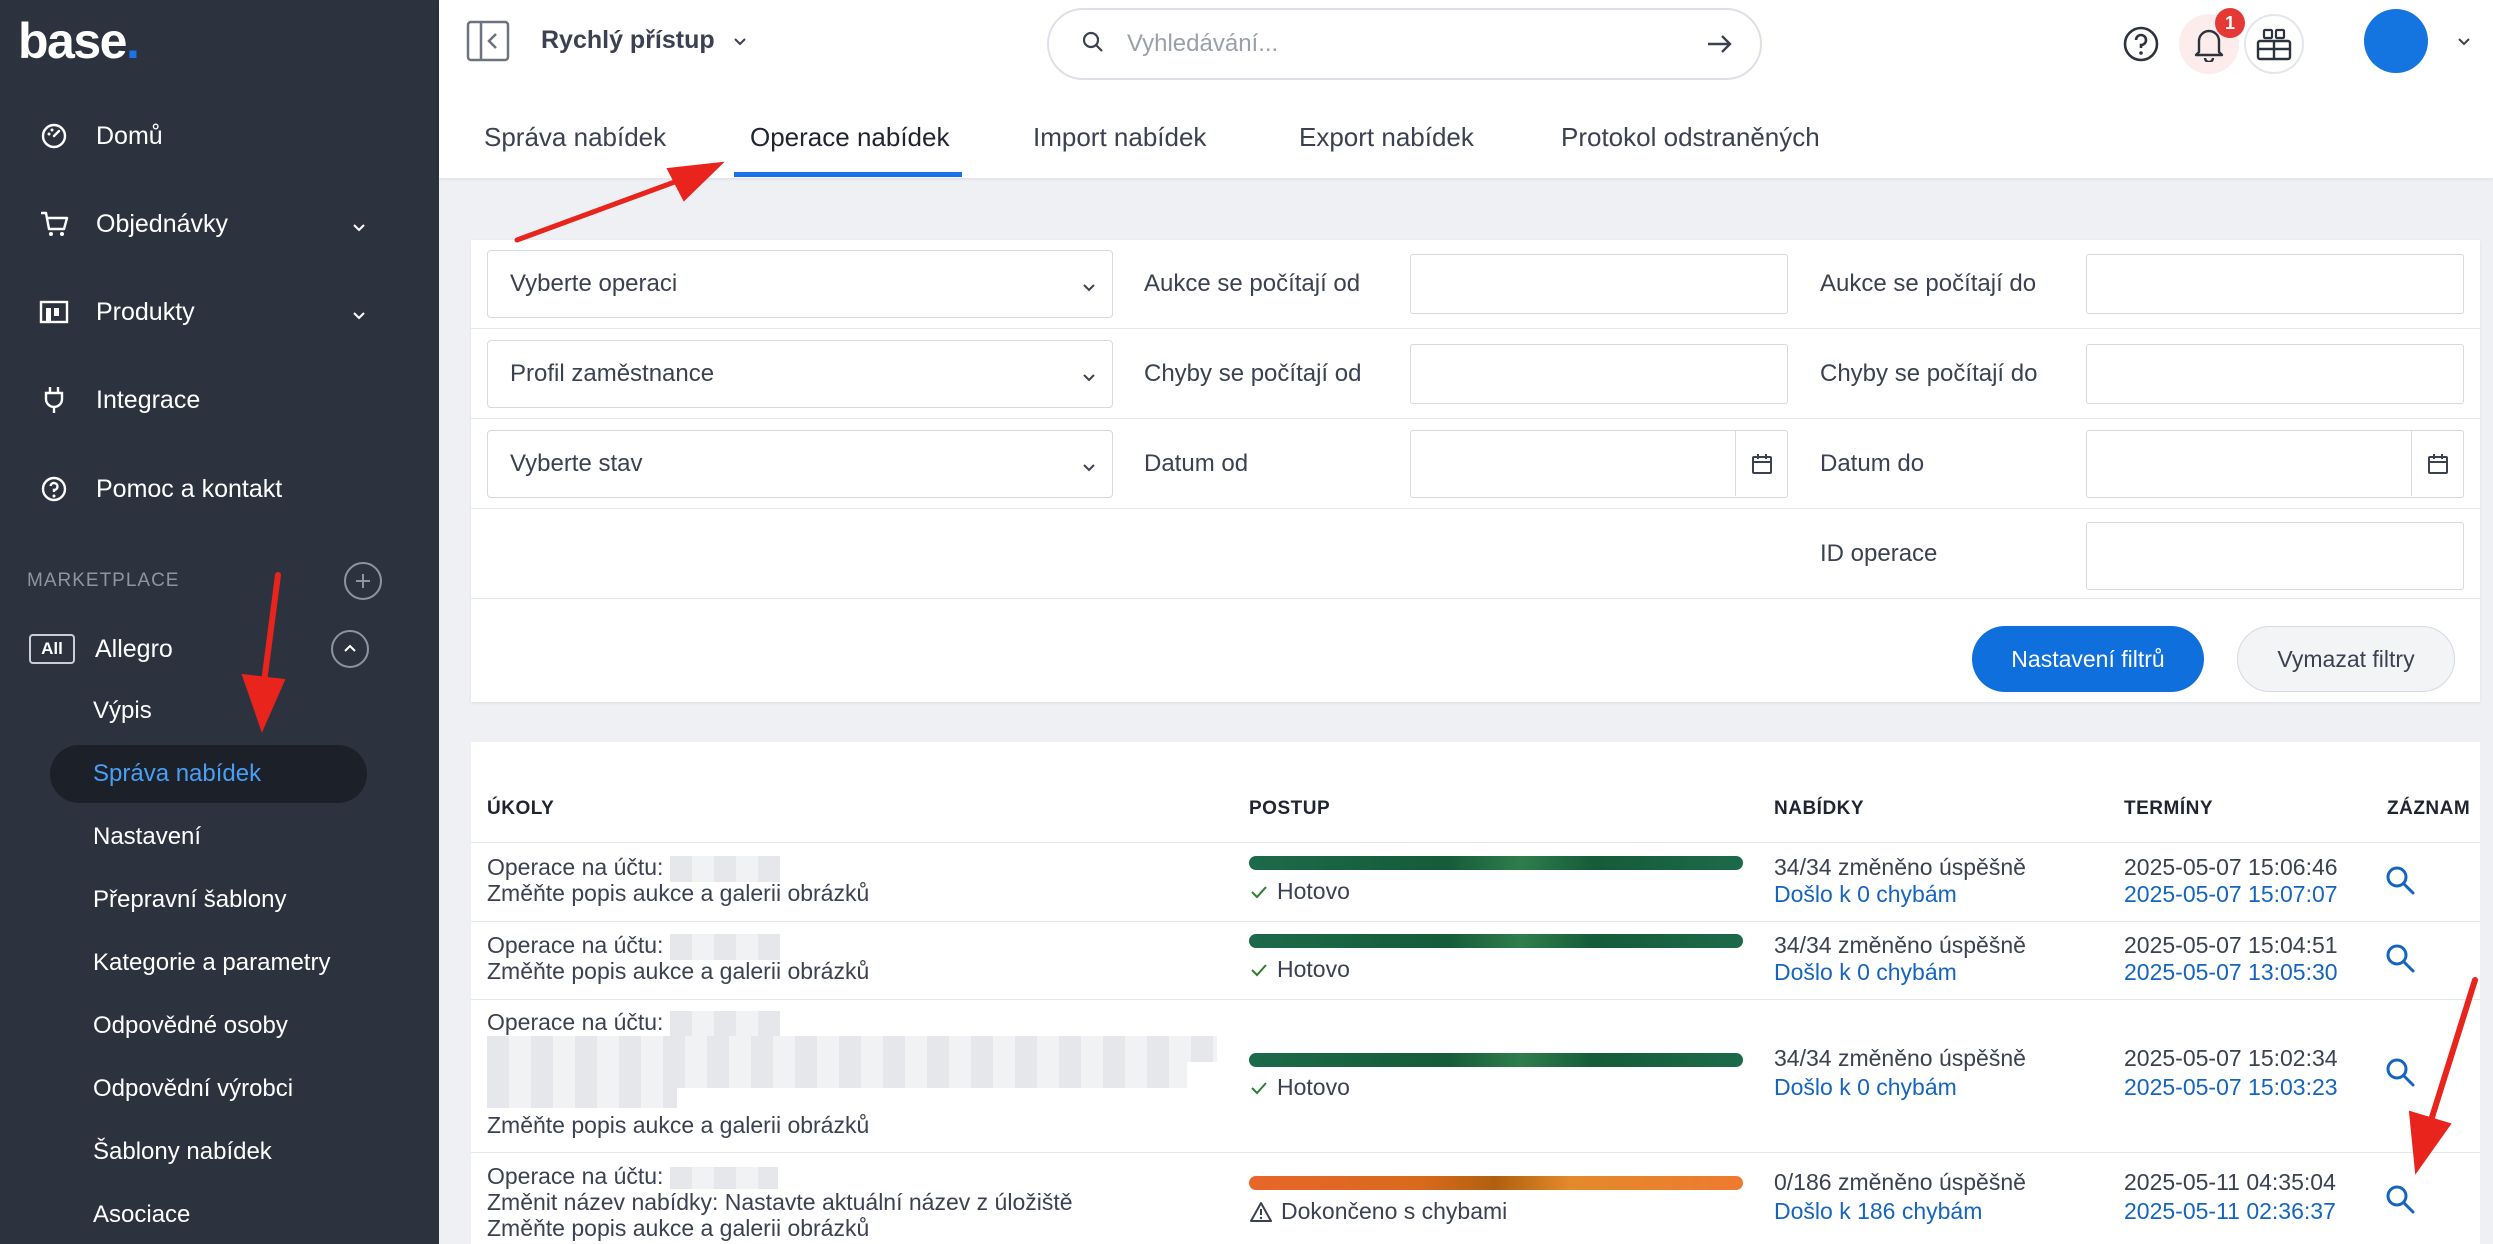 The image size is (2493, 1244). I want to click on arrow-to-offer-management, so click(270, 632).